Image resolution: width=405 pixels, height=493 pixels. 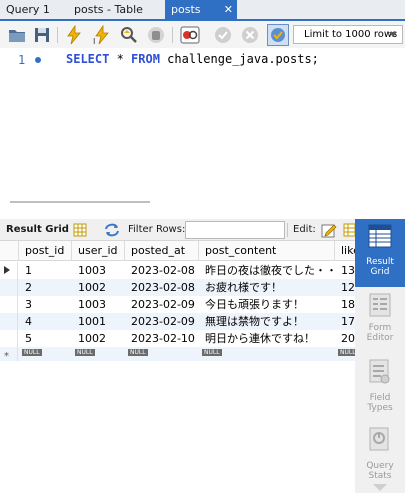 What do you see at coordinates (380, 476) in the screenshot?
I see `side-label: Stats` at bounding box center [380, 476].